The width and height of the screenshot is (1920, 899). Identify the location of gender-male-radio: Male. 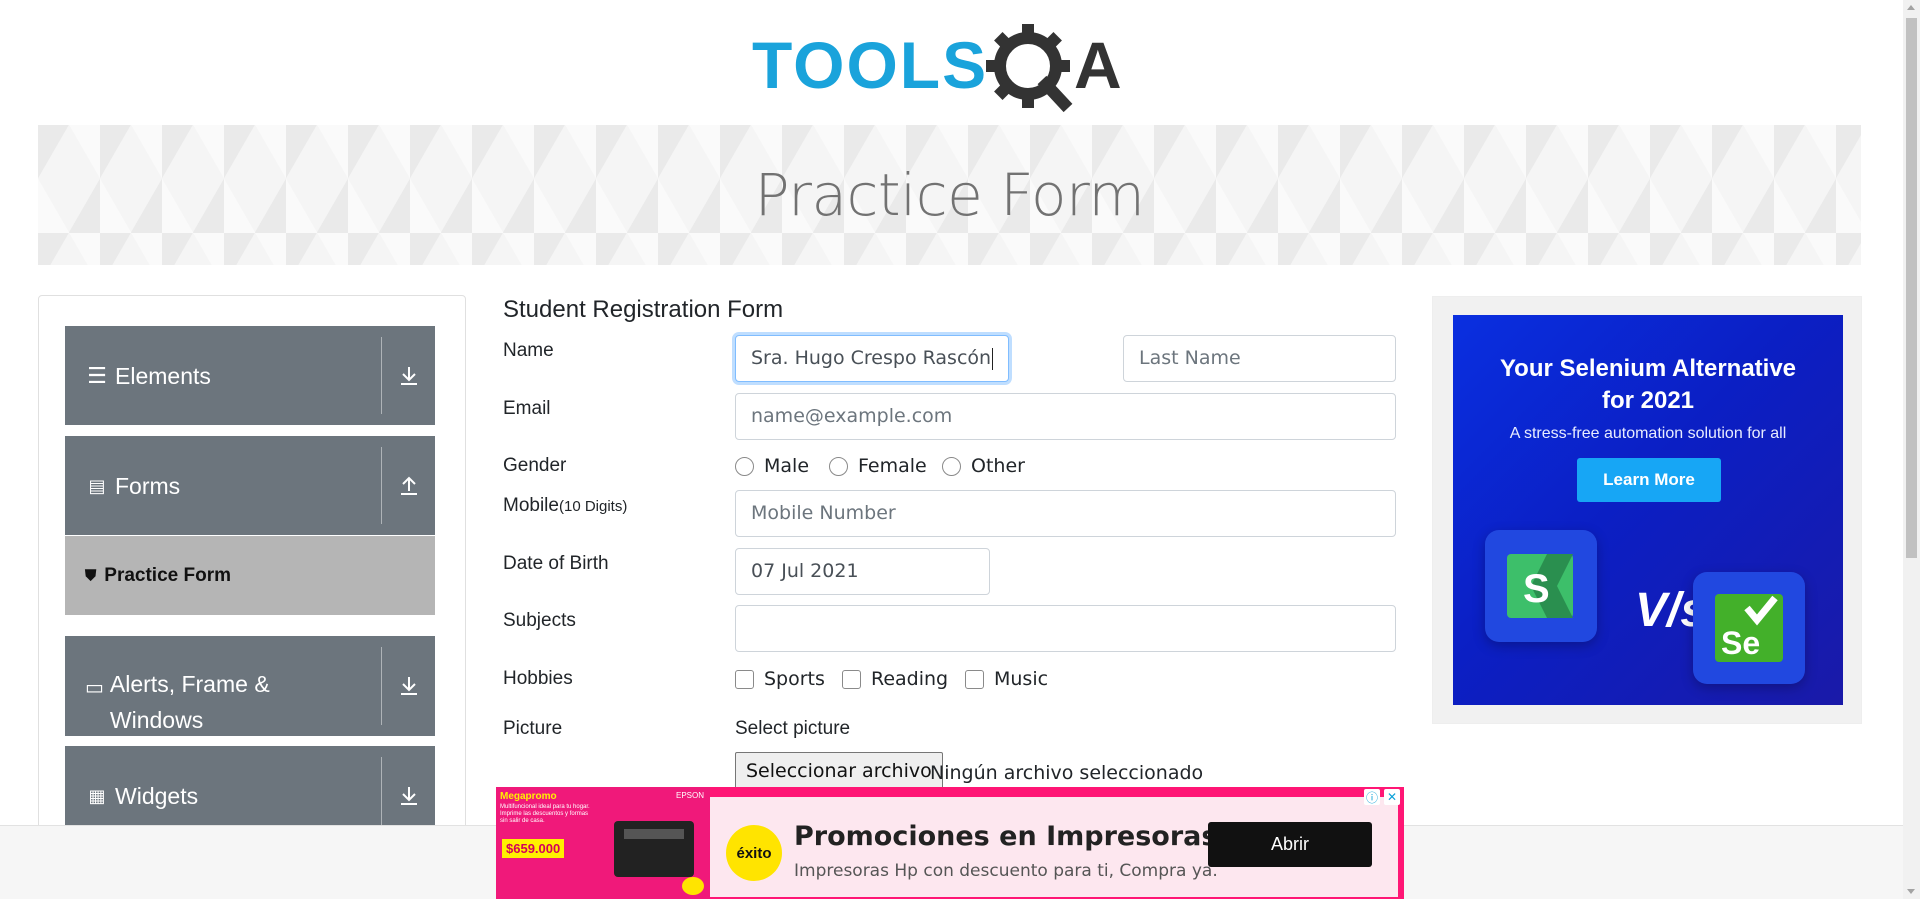
(772, 466).